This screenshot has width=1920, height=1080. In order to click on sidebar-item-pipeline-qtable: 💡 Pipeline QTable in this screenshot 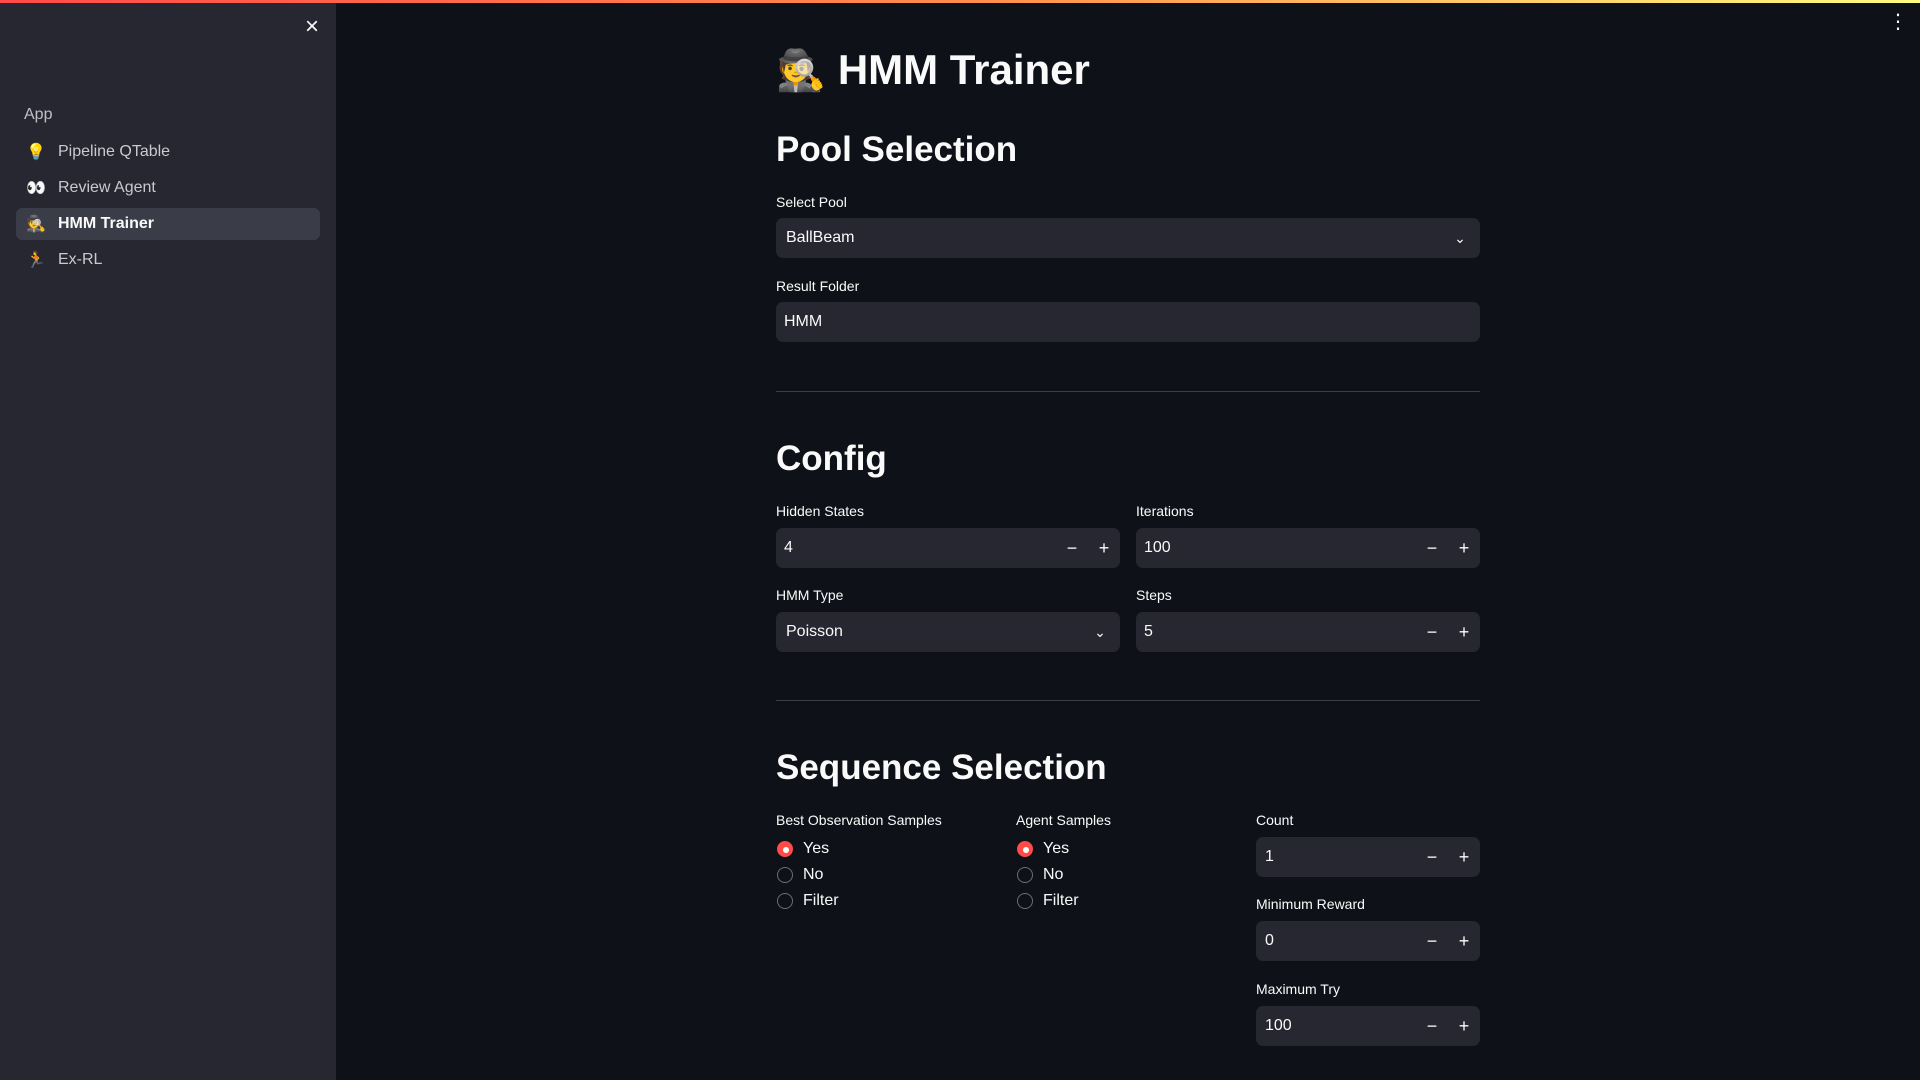, I will do `click(168, 152)`.